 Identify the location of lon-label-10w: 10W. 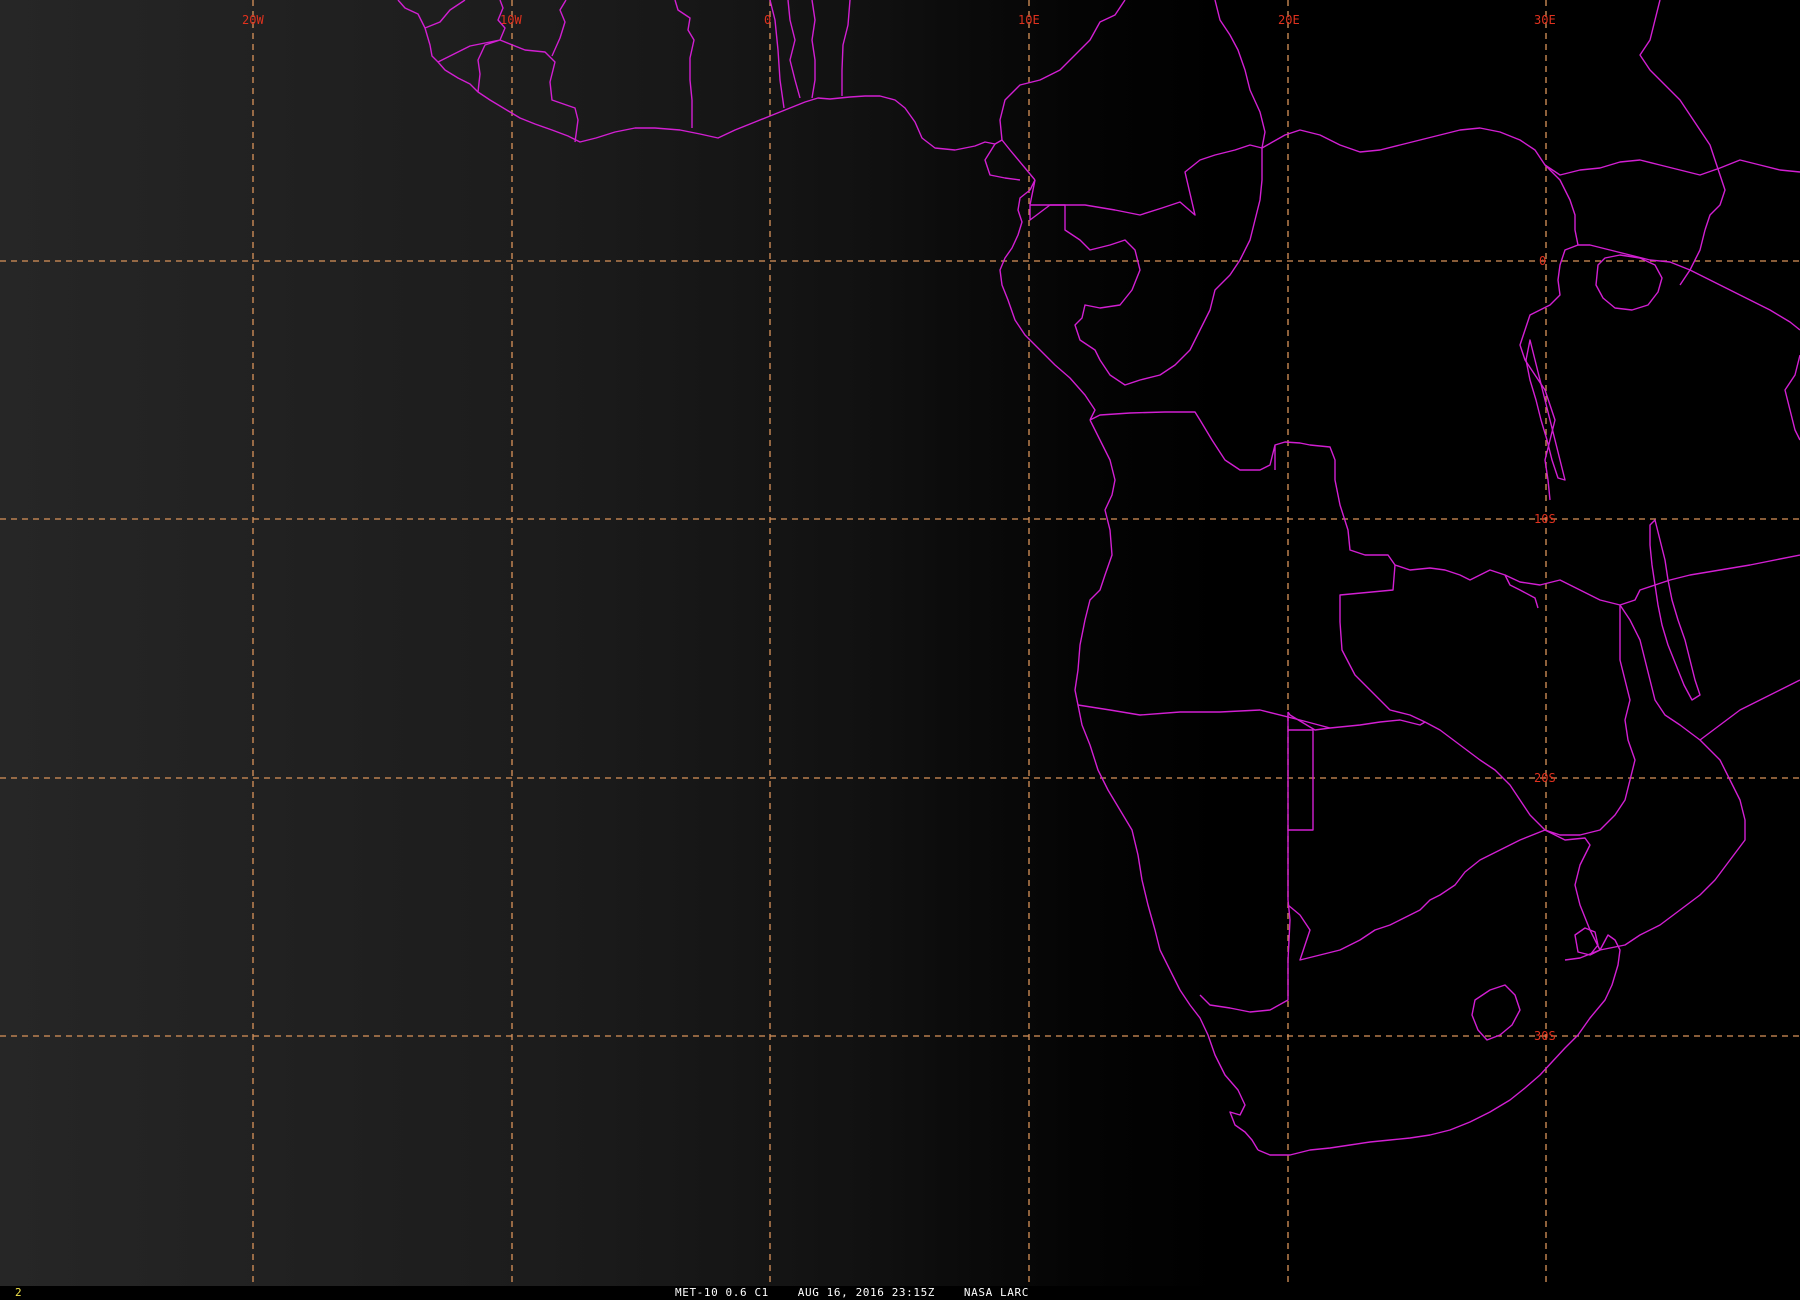
(511, 20).